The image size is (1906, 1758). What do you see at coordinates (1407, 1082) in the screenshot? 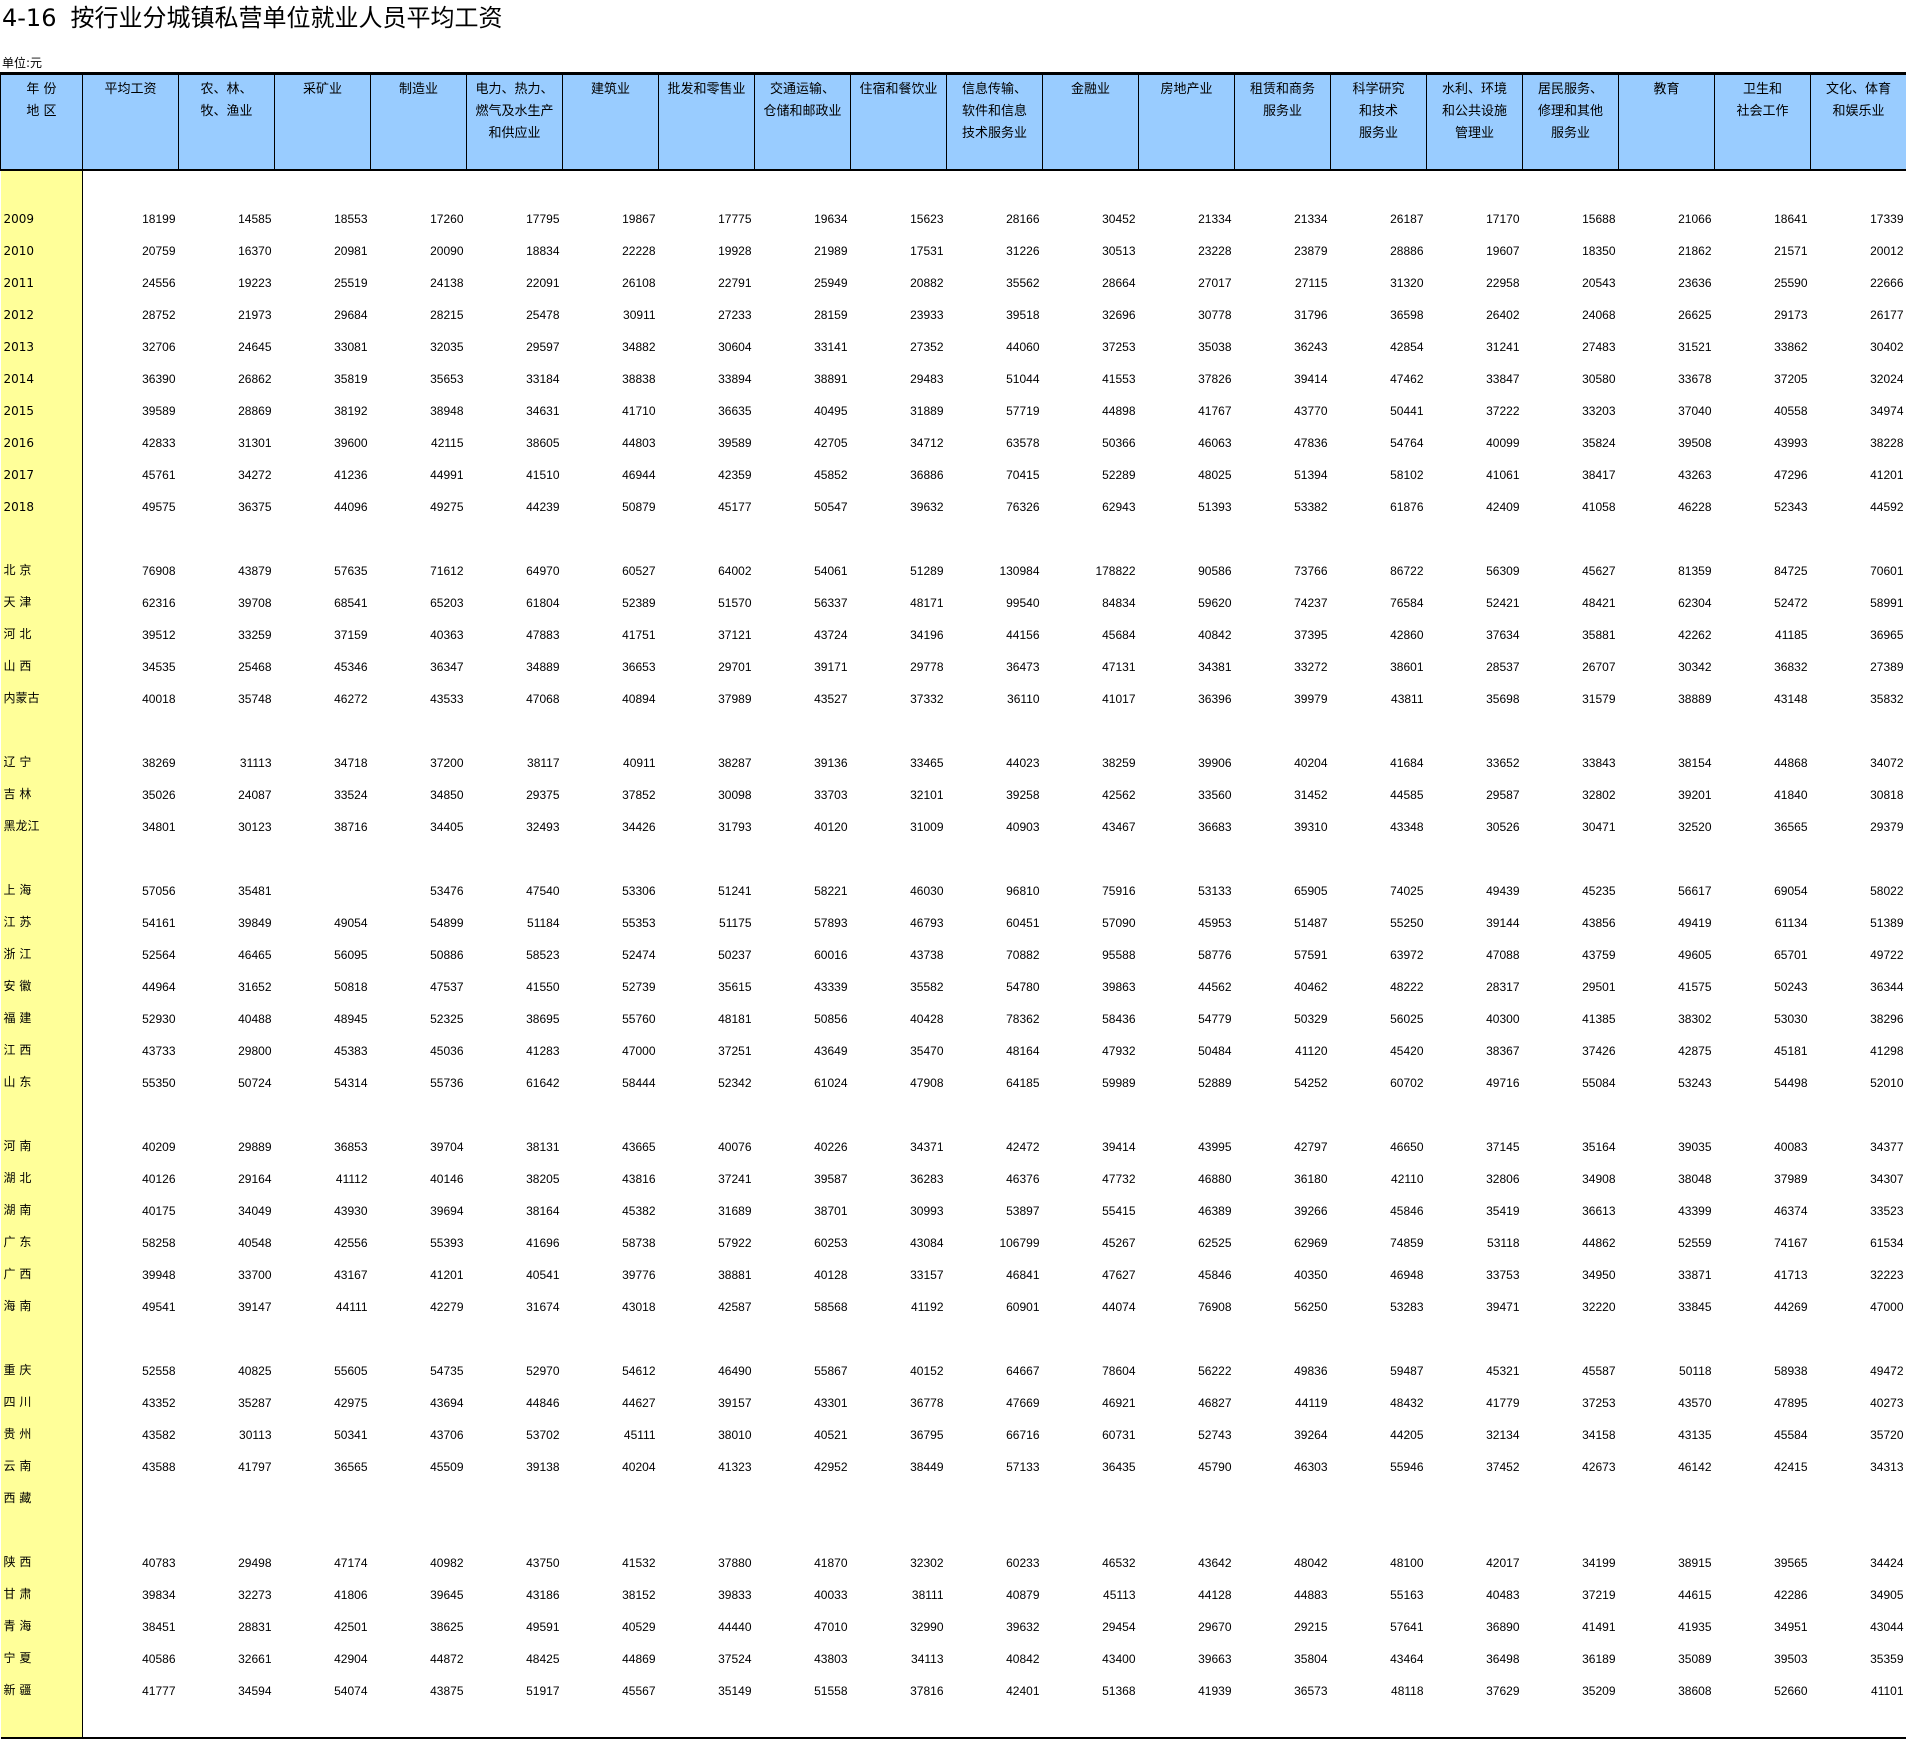
I see `value-cell: 60702` at bounding box center [1407, 1082].